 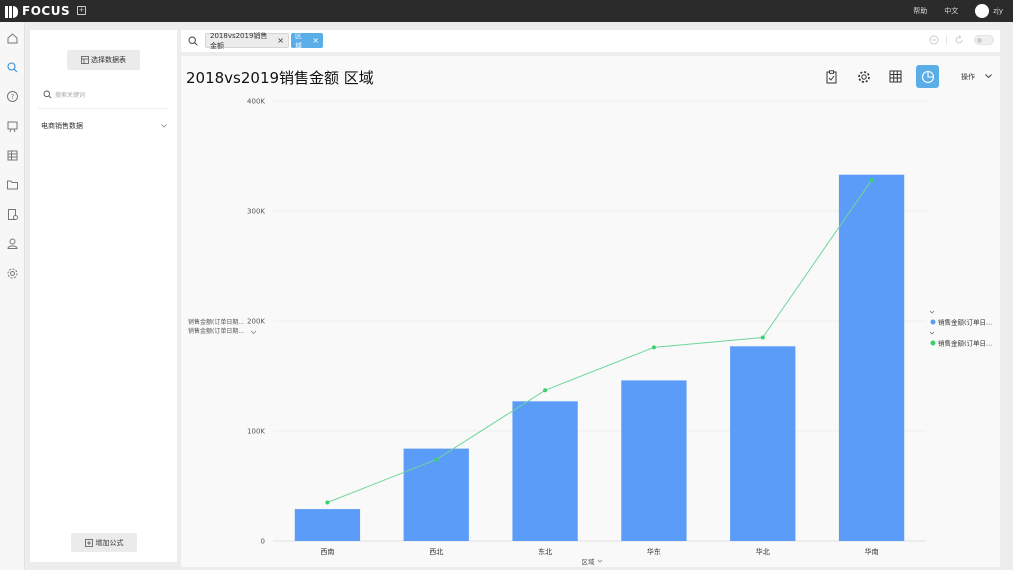 What do you see at coordinates (256, 212) in the screenshot?
I see `y-tick-label: 300K` at bounding box center [256, 212].